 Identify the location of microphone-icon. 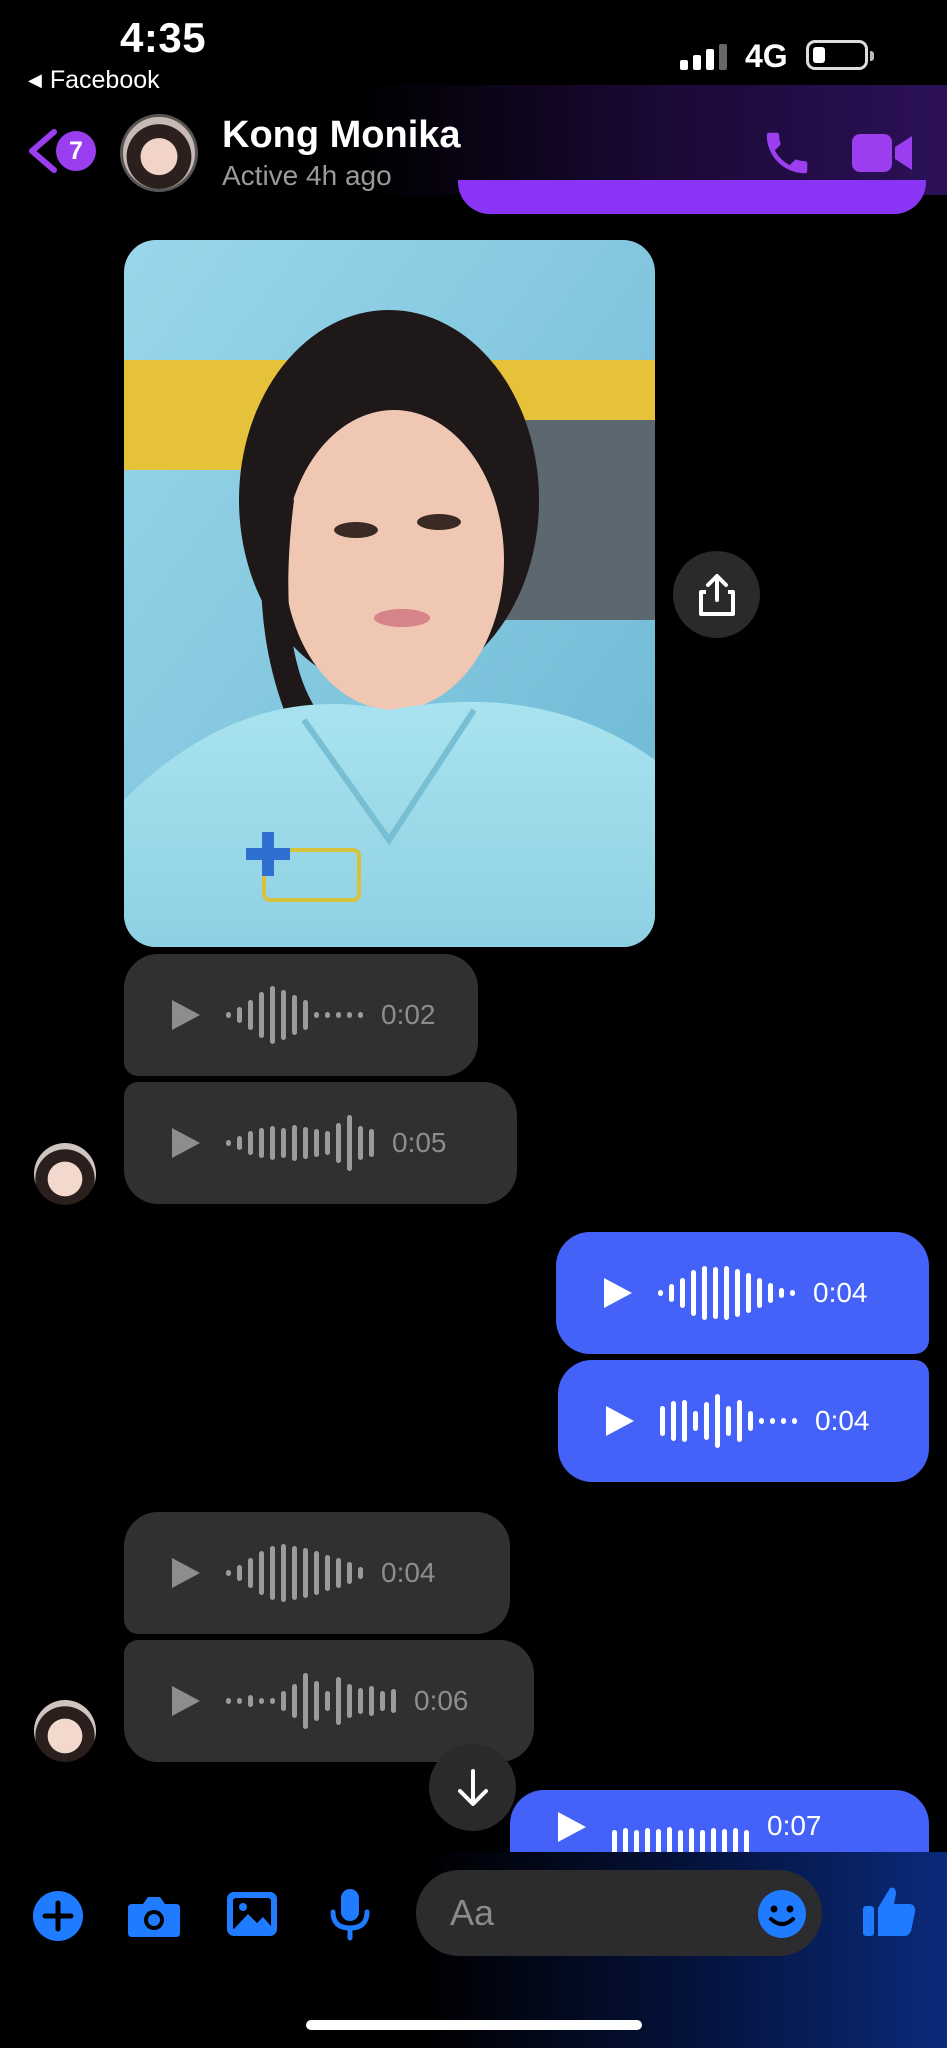
(350, 1914).